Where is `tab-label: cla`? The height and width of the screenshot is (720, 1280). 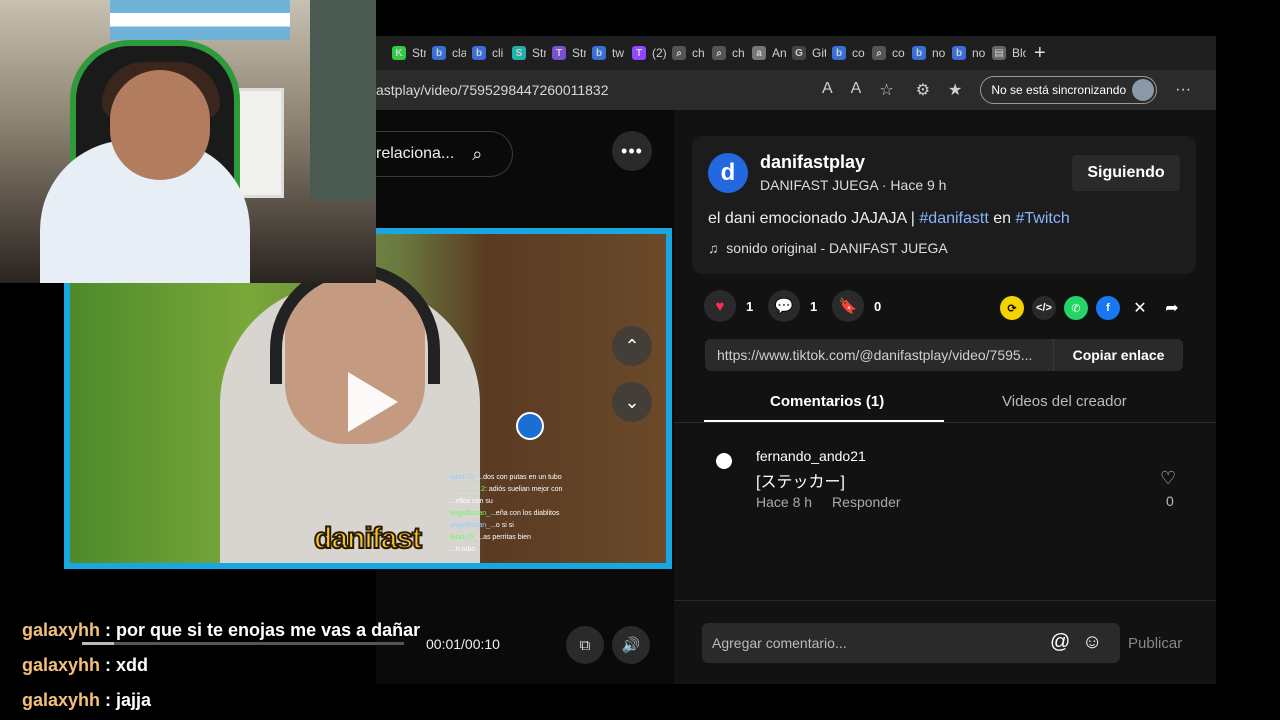 tab-label: cla is located at coordinates (459, 53).